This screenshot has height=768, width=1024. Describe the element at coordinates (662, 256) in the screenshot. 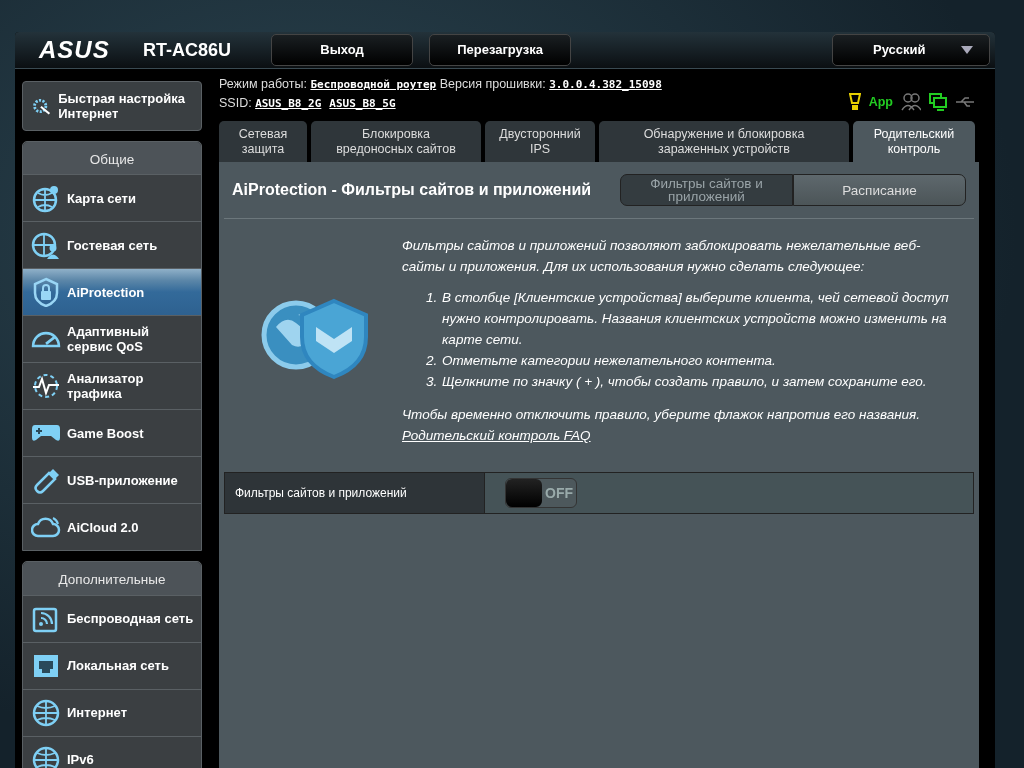

I see `intro-text: Фильтры сайтов и приложений позволяют заблокировать нежелательные веб-сайты и приложения. Для их использования нужно сделать следующее:` at that location.